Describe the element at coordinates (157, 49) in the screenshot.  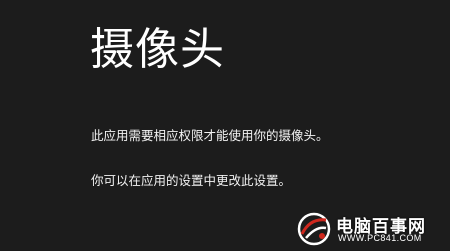
I see `page-title: 摄像头` at that location.